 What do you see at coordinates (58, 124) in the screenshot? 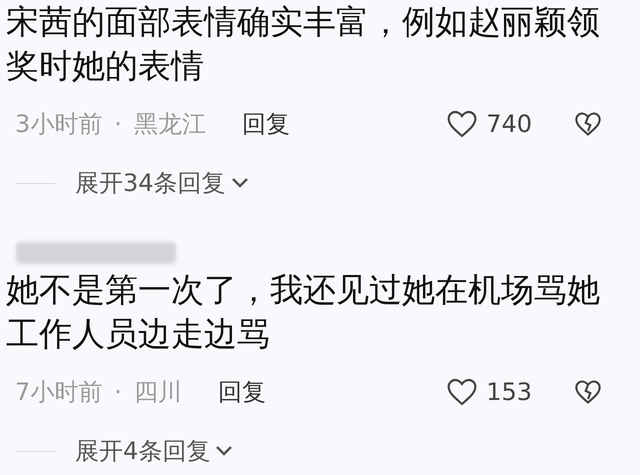
I see `comment-time: 3小时前` at bounding box center [58, 124].